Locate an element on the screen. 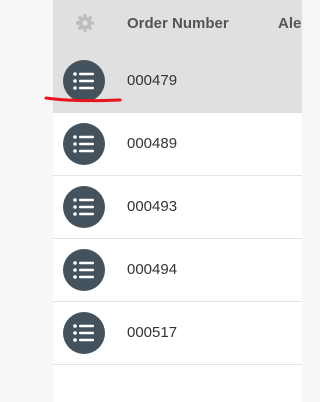 This screenshot has width=320, height=402. column-header-order-number: Order Number is located at coordinates (178, 23).